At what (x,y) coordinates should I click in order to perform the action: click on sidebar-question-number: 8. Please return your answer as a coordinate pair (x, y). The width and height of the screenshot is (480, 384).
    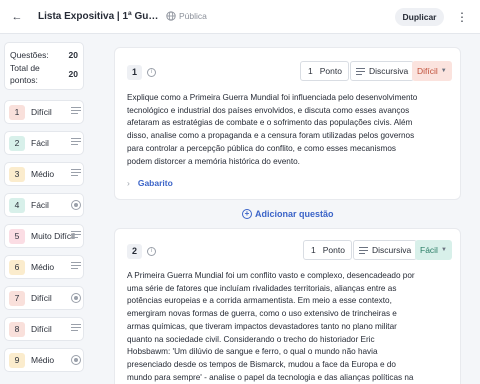
    Looking at the image, I should click on (17, 329).